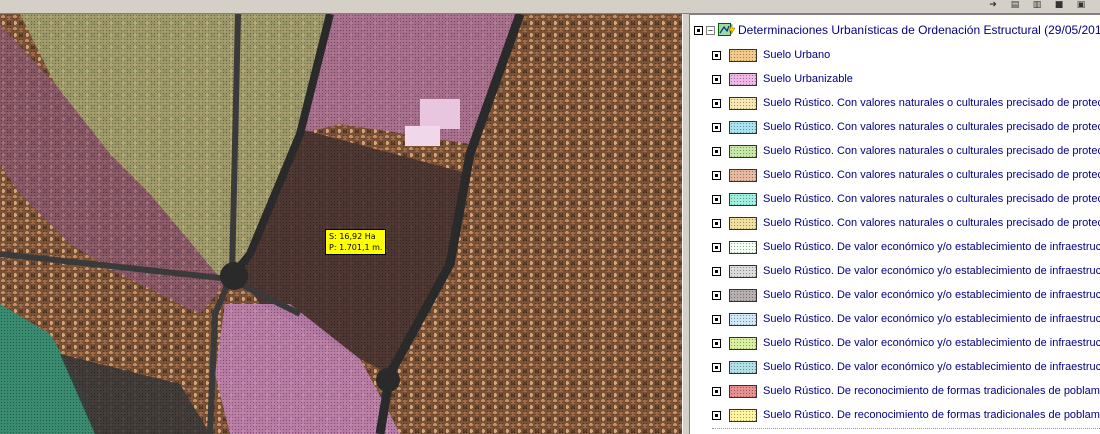 The height and width of the screenshot is (434, 1100). What do you see at coordinates (797, 55) in the screenshot?
I see `legend-item-label: Suelo Urbano` at bounding box center [797, 55].